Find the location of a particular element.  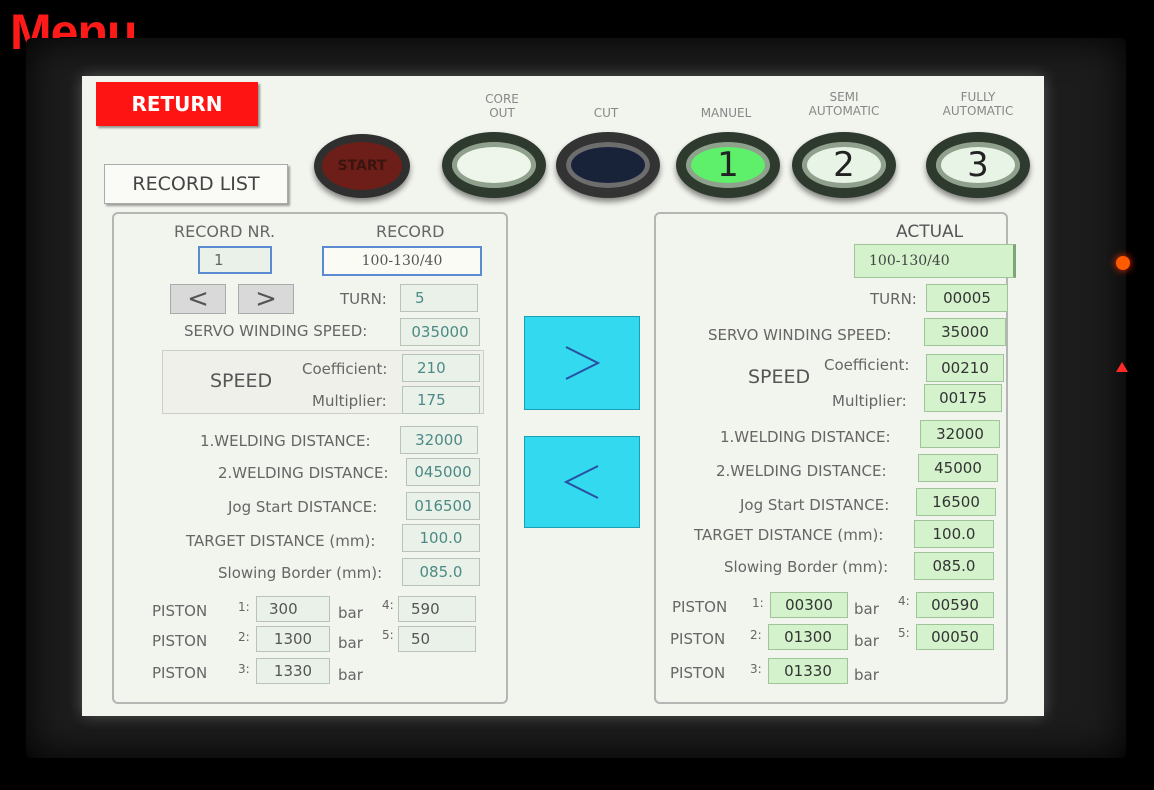

actual-piston-number: 4: is located at coordinates (904, 601).